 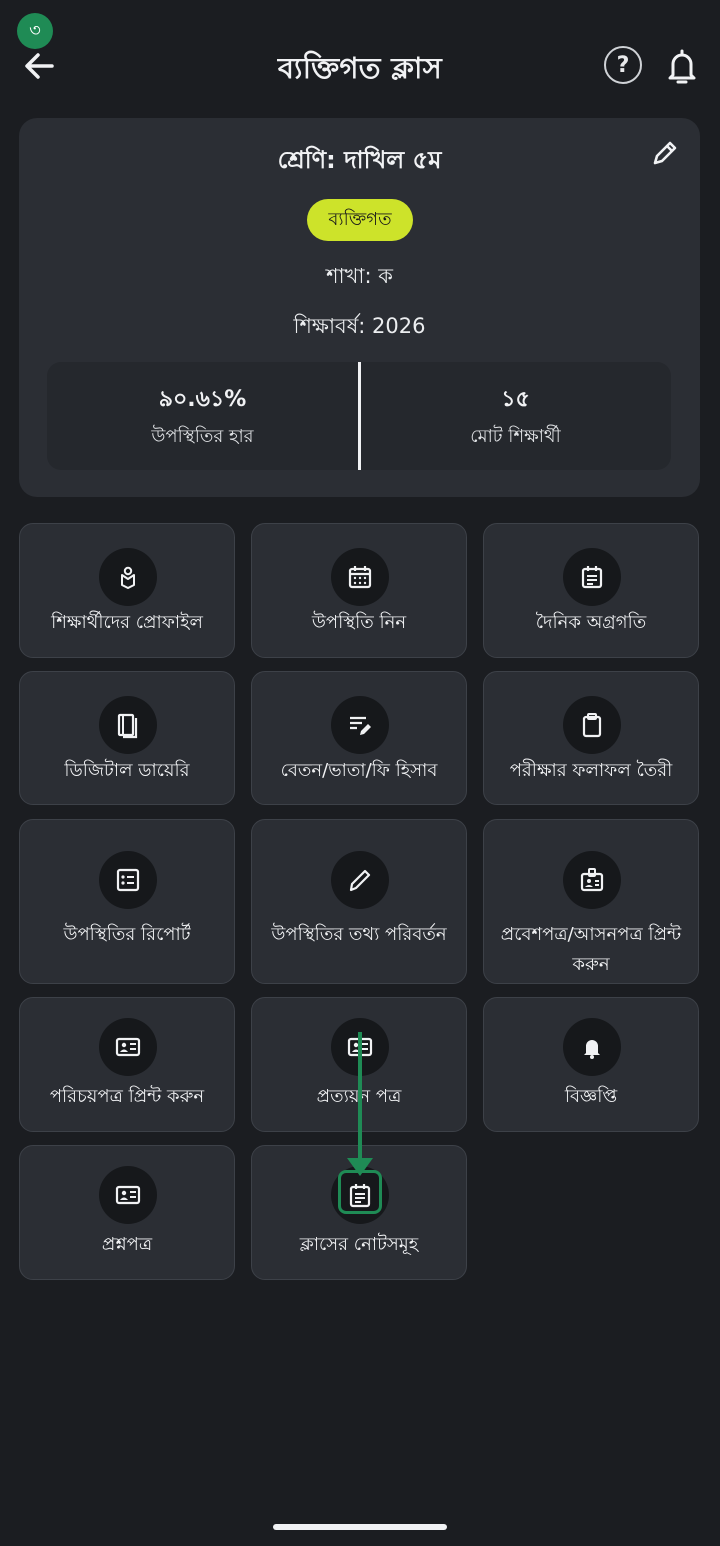 I want to click on class-stats: ৯০.৬১% উপস্থিতির হার ১৫ মোট শিক্ষার্থী, so click(x=359, y=416).